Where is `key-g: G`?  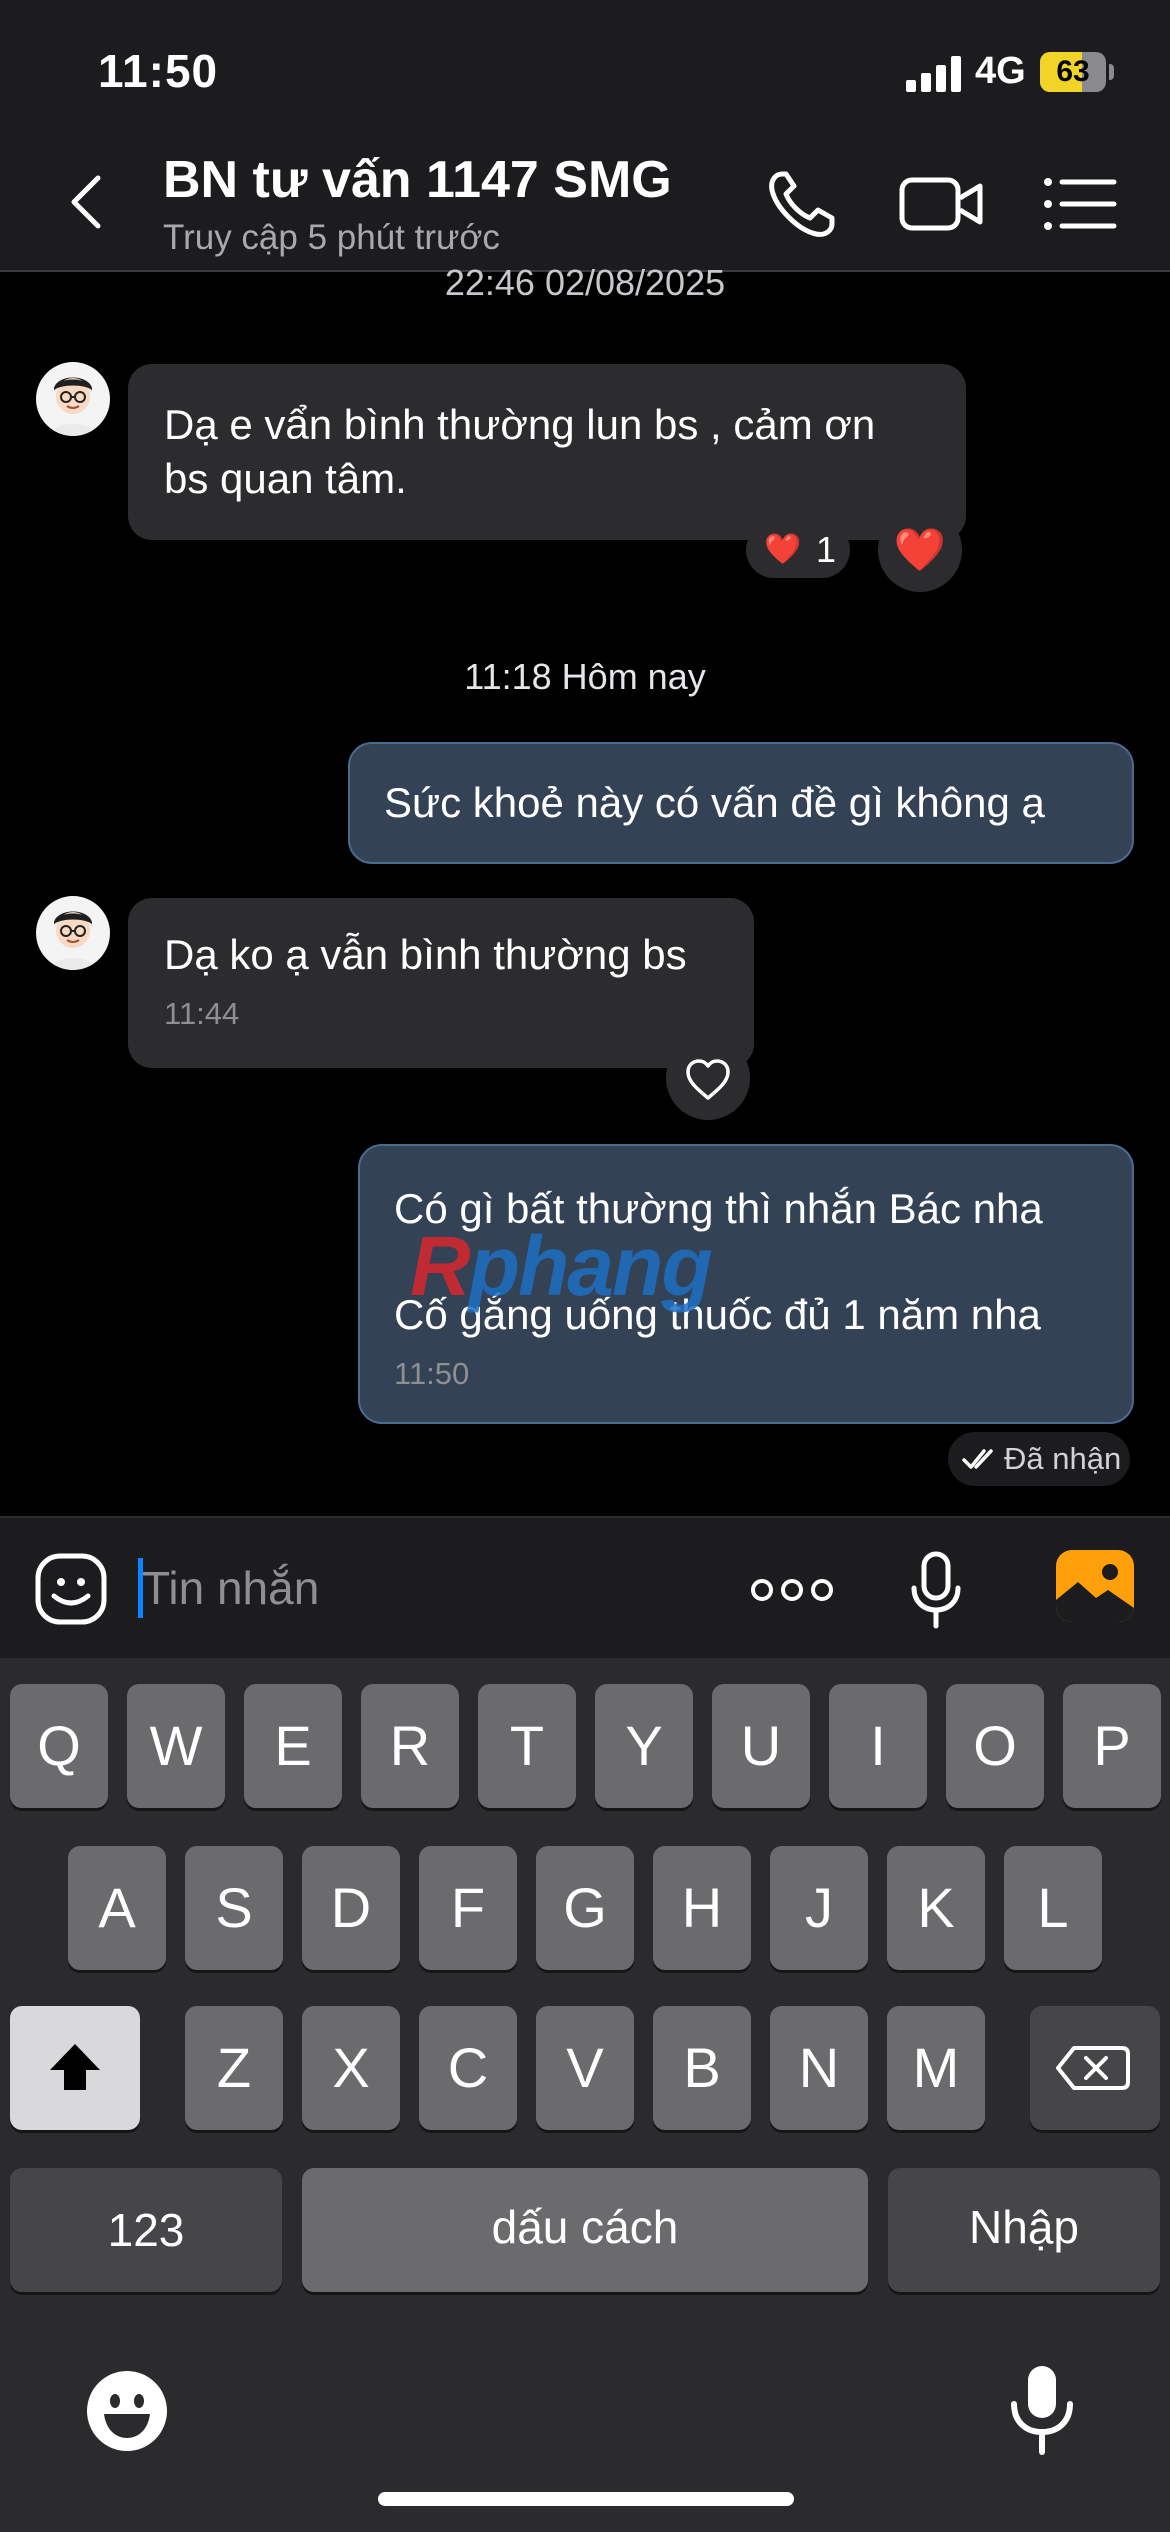
key-g: G is located at coordinates (585, 1908).